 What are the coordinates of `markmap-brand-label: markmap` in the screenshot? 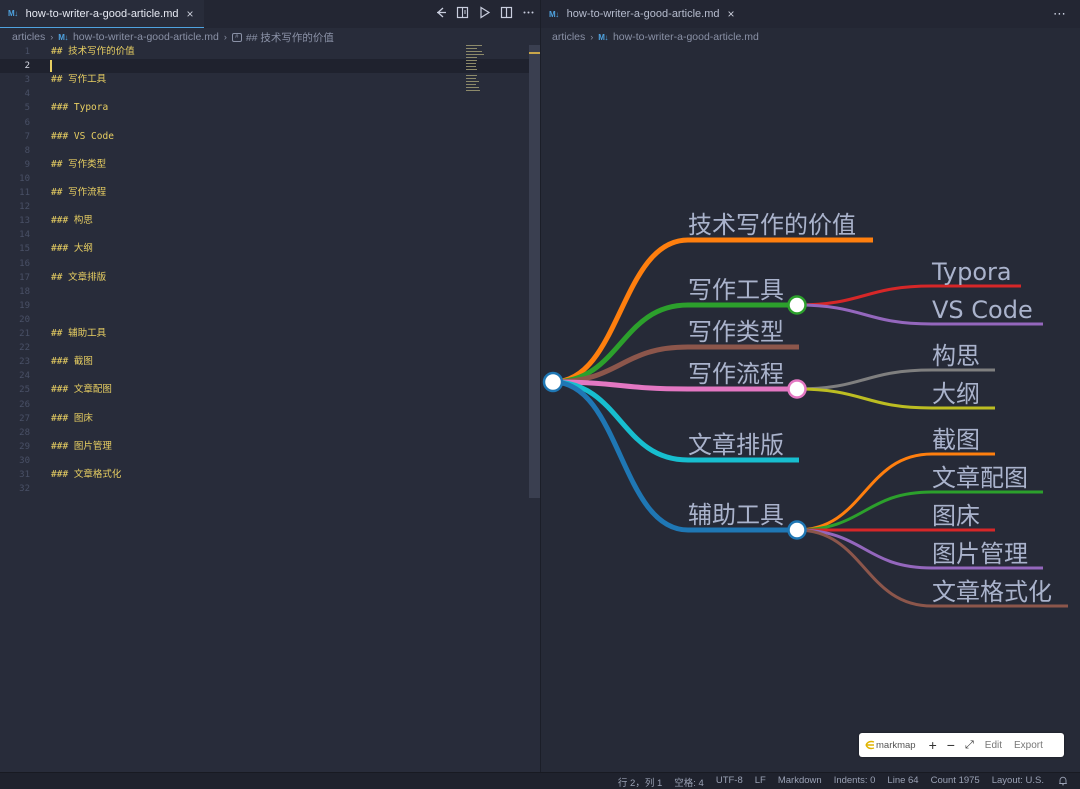 It's located at (896, 745).